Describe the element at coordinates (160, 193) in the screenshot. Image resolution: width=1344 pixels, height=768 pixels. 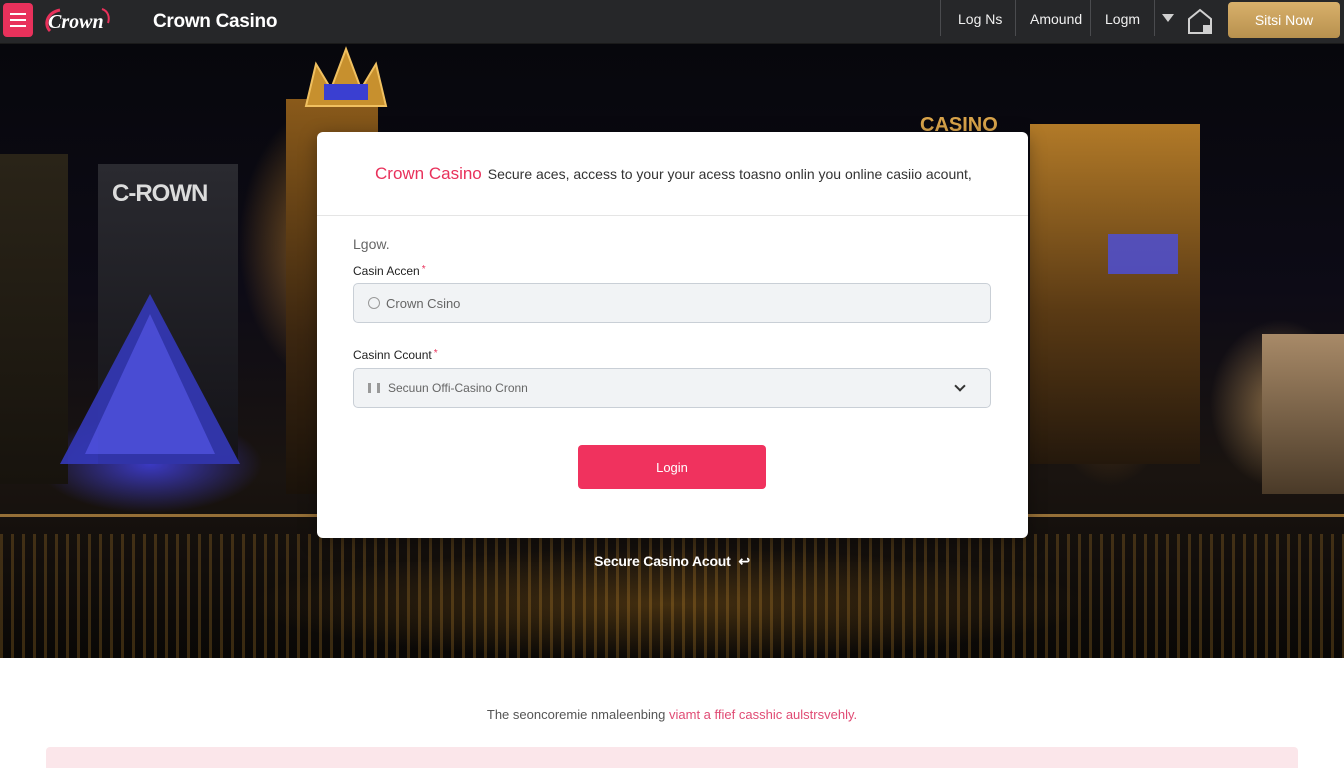
I see `crown-sign: C-ROWN` at that location.